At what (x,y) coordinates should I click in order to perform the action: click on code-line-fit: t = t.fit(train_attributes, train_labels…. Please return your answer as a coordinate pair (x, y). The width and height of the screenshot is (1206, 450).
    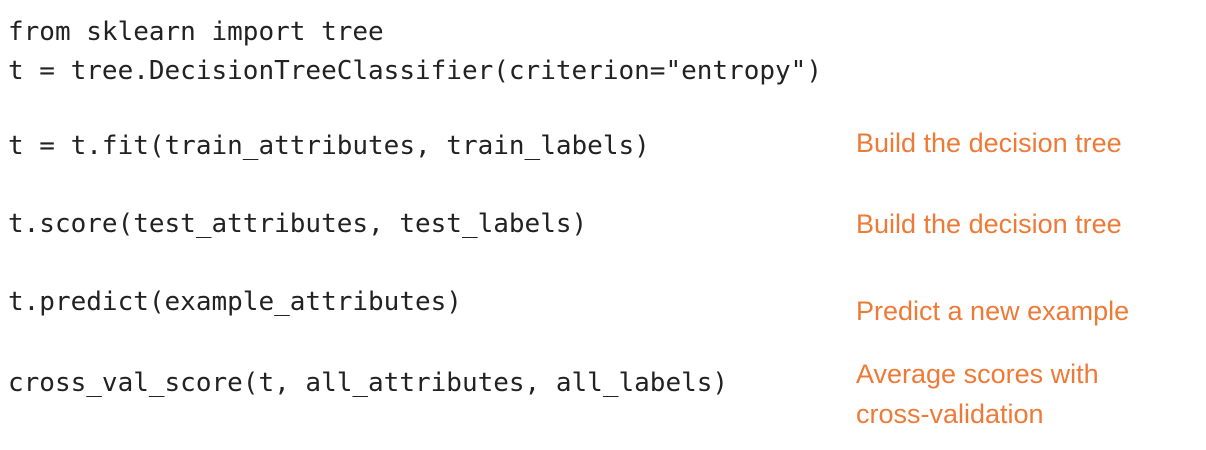
    Looking at the image, I should click on (329, 146).